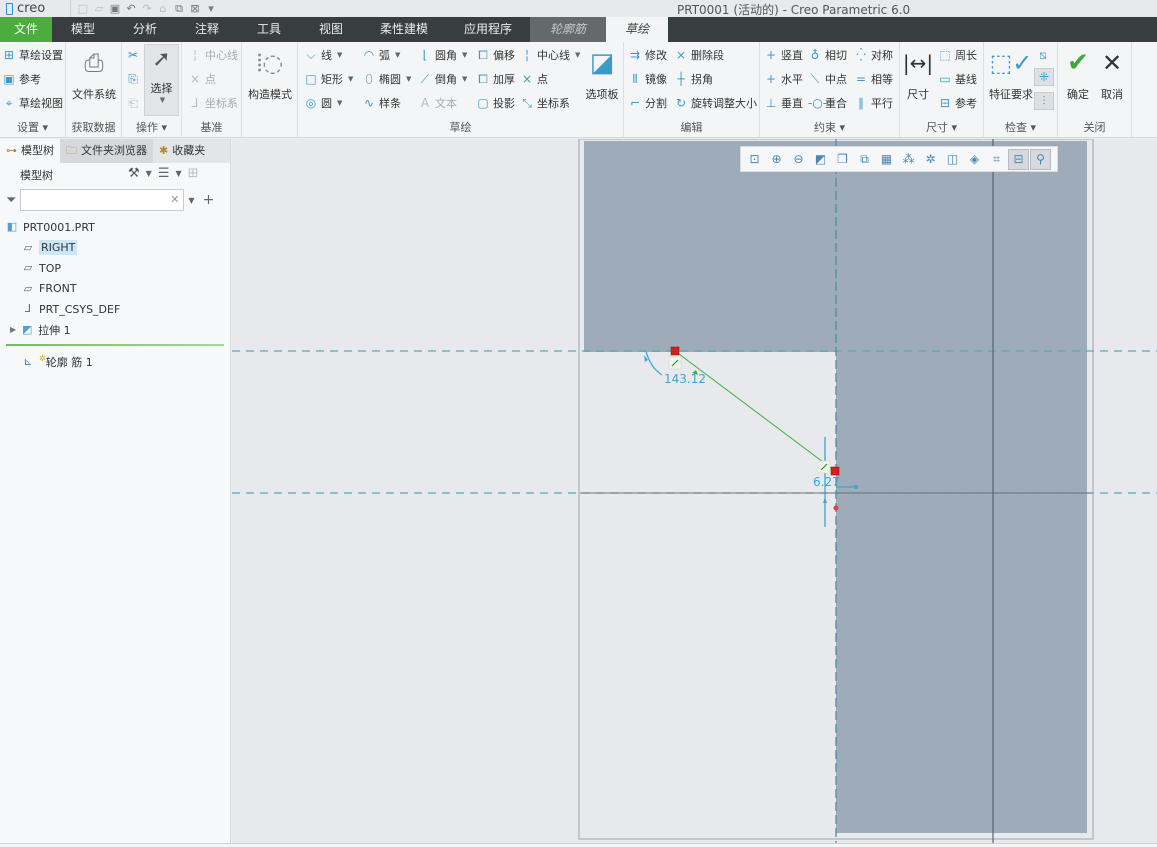 The height and width of the screenshot is (847, 1157). What do you see at coordinates (957, 55) in the screenshot?
I see `dim-button-0: ⬚ 周长` at bounding box center [957, 55].